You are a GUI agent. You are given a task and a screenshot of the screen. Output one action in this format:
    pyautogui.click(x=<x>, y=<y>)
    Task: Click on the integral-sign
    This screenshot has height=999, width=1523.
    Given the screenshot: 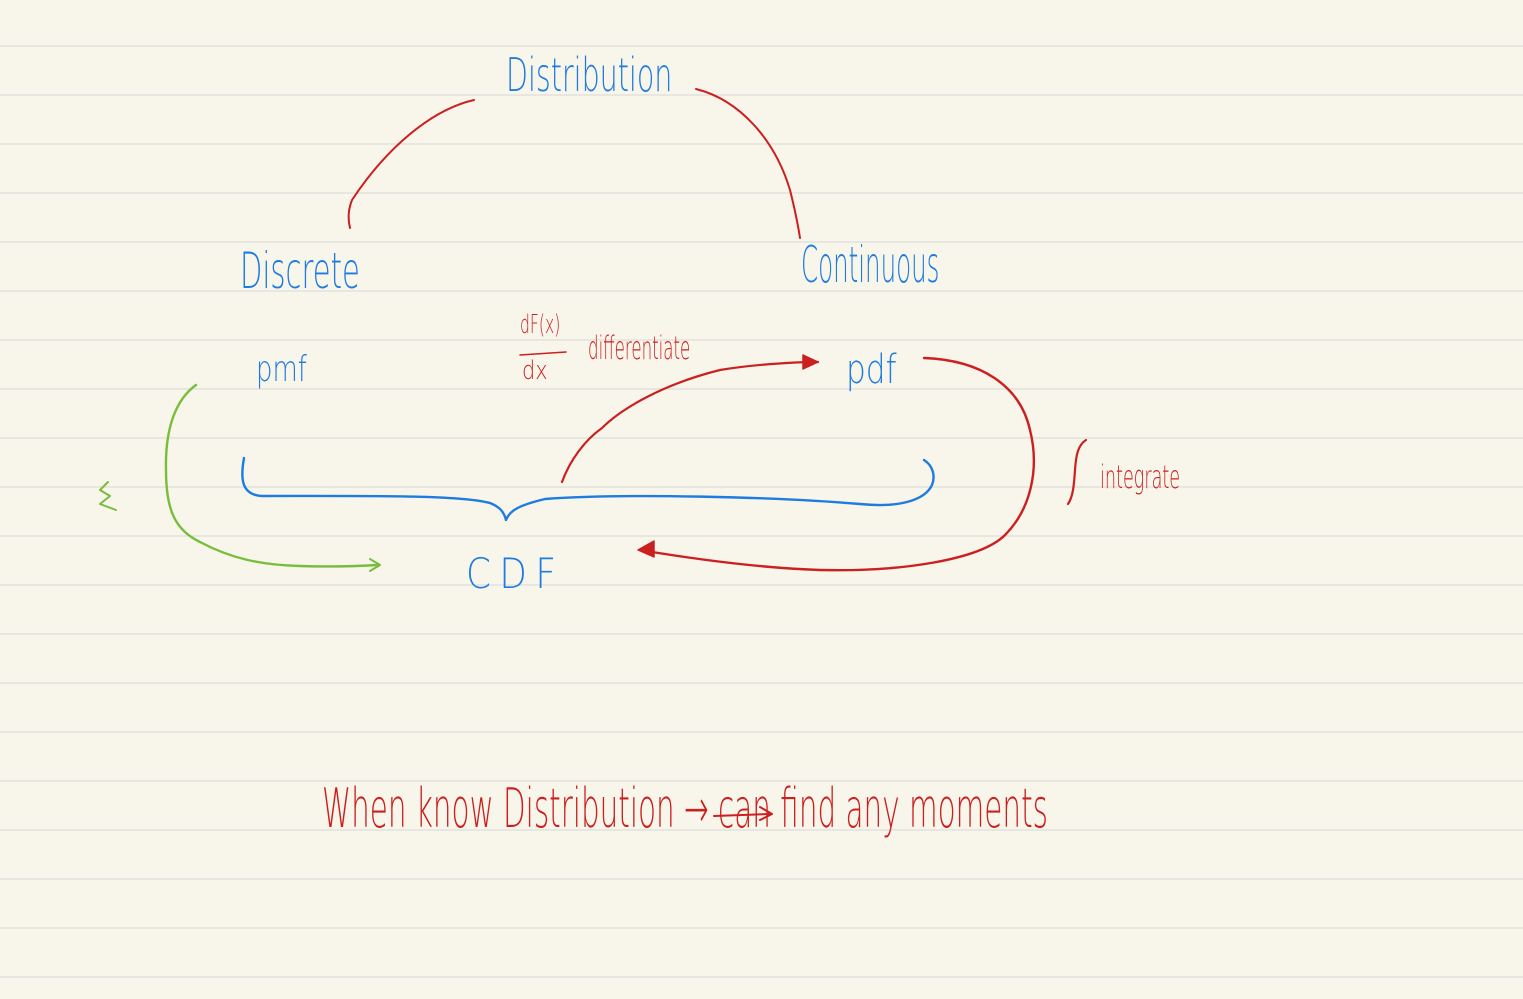 What is the action you would take?
    pyautogui.click(x=1077, y=472)
    